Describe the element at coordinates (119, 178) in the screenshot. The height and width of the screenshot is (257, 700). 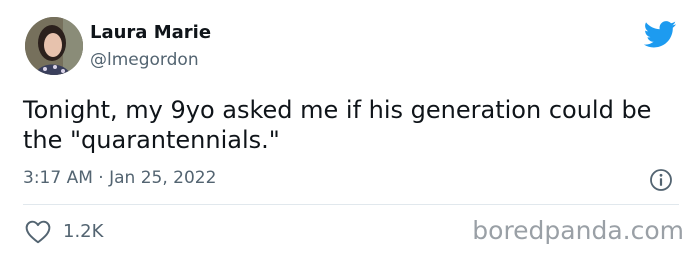
I see `tweet-timestamp: 3:17 AM · Jan 25, 2022` at that location.